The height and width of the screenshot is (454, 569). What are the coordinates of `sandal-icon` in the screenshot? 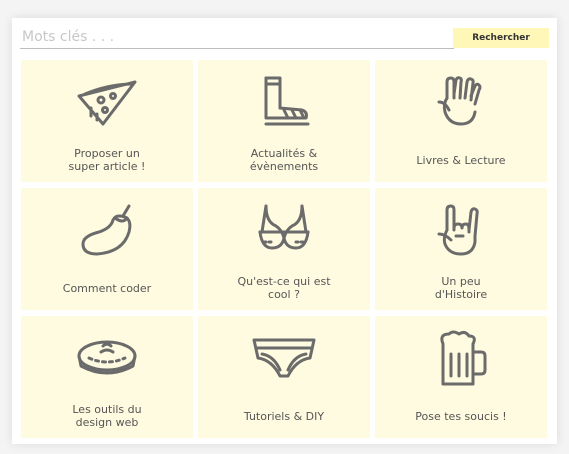 It's located at (287, 101).